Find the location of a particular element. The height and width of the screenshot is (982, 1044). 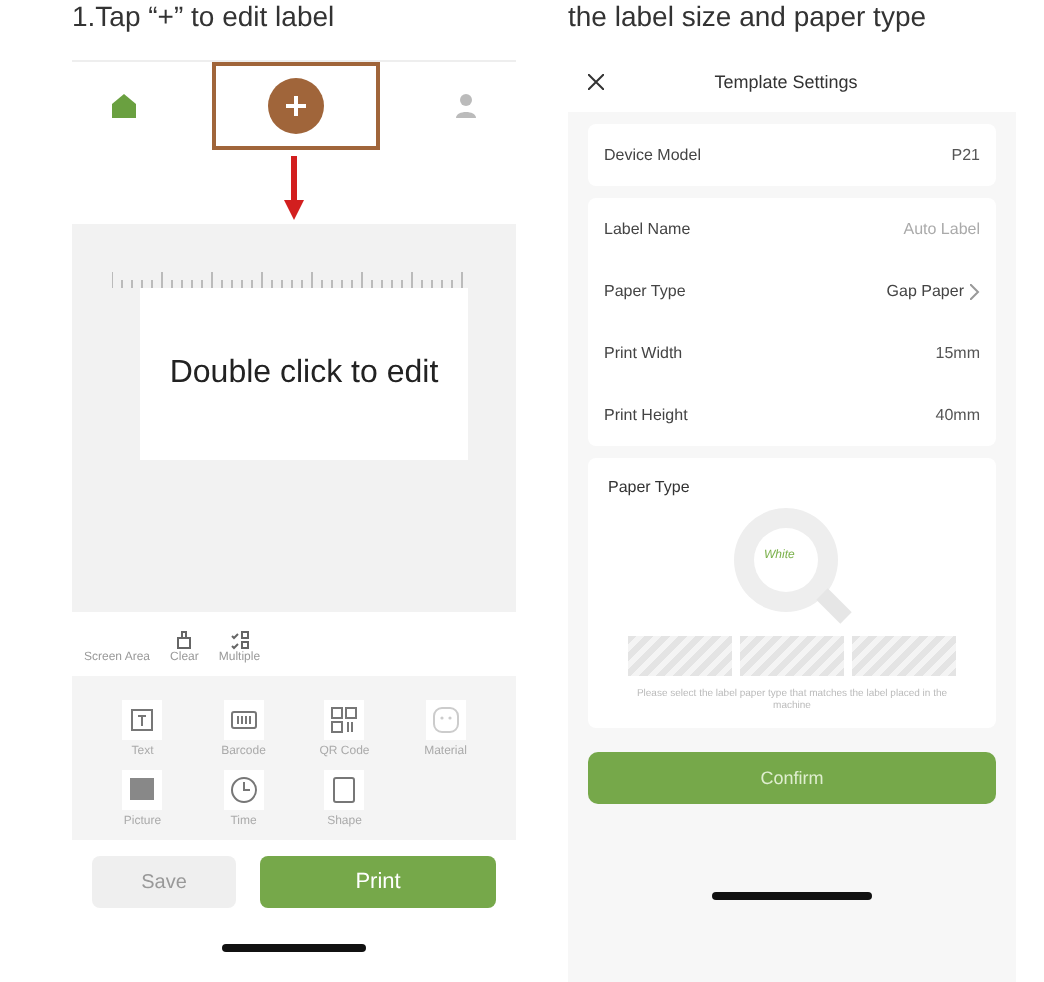

screen-title: Template Settings is located at coordinates (786, 82).